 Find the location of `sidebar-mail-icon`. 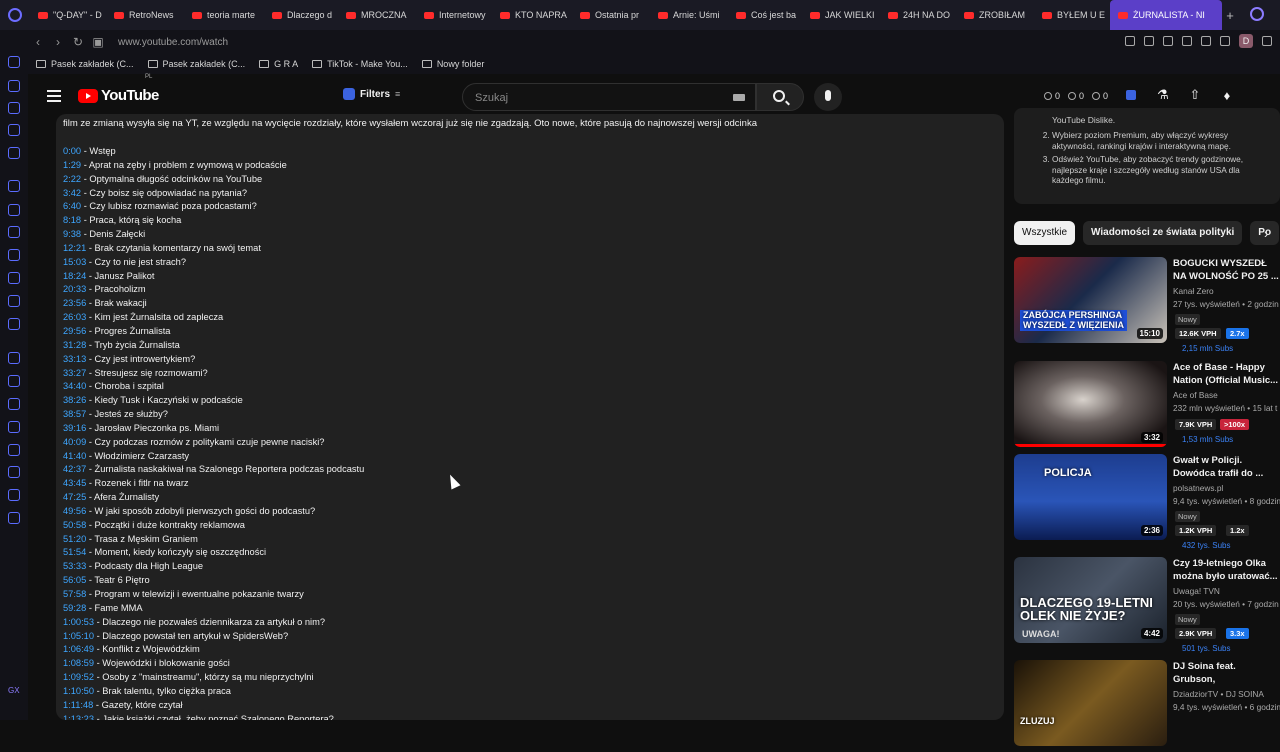

sidebar-mail-icon is located at coordinates (14, 153).